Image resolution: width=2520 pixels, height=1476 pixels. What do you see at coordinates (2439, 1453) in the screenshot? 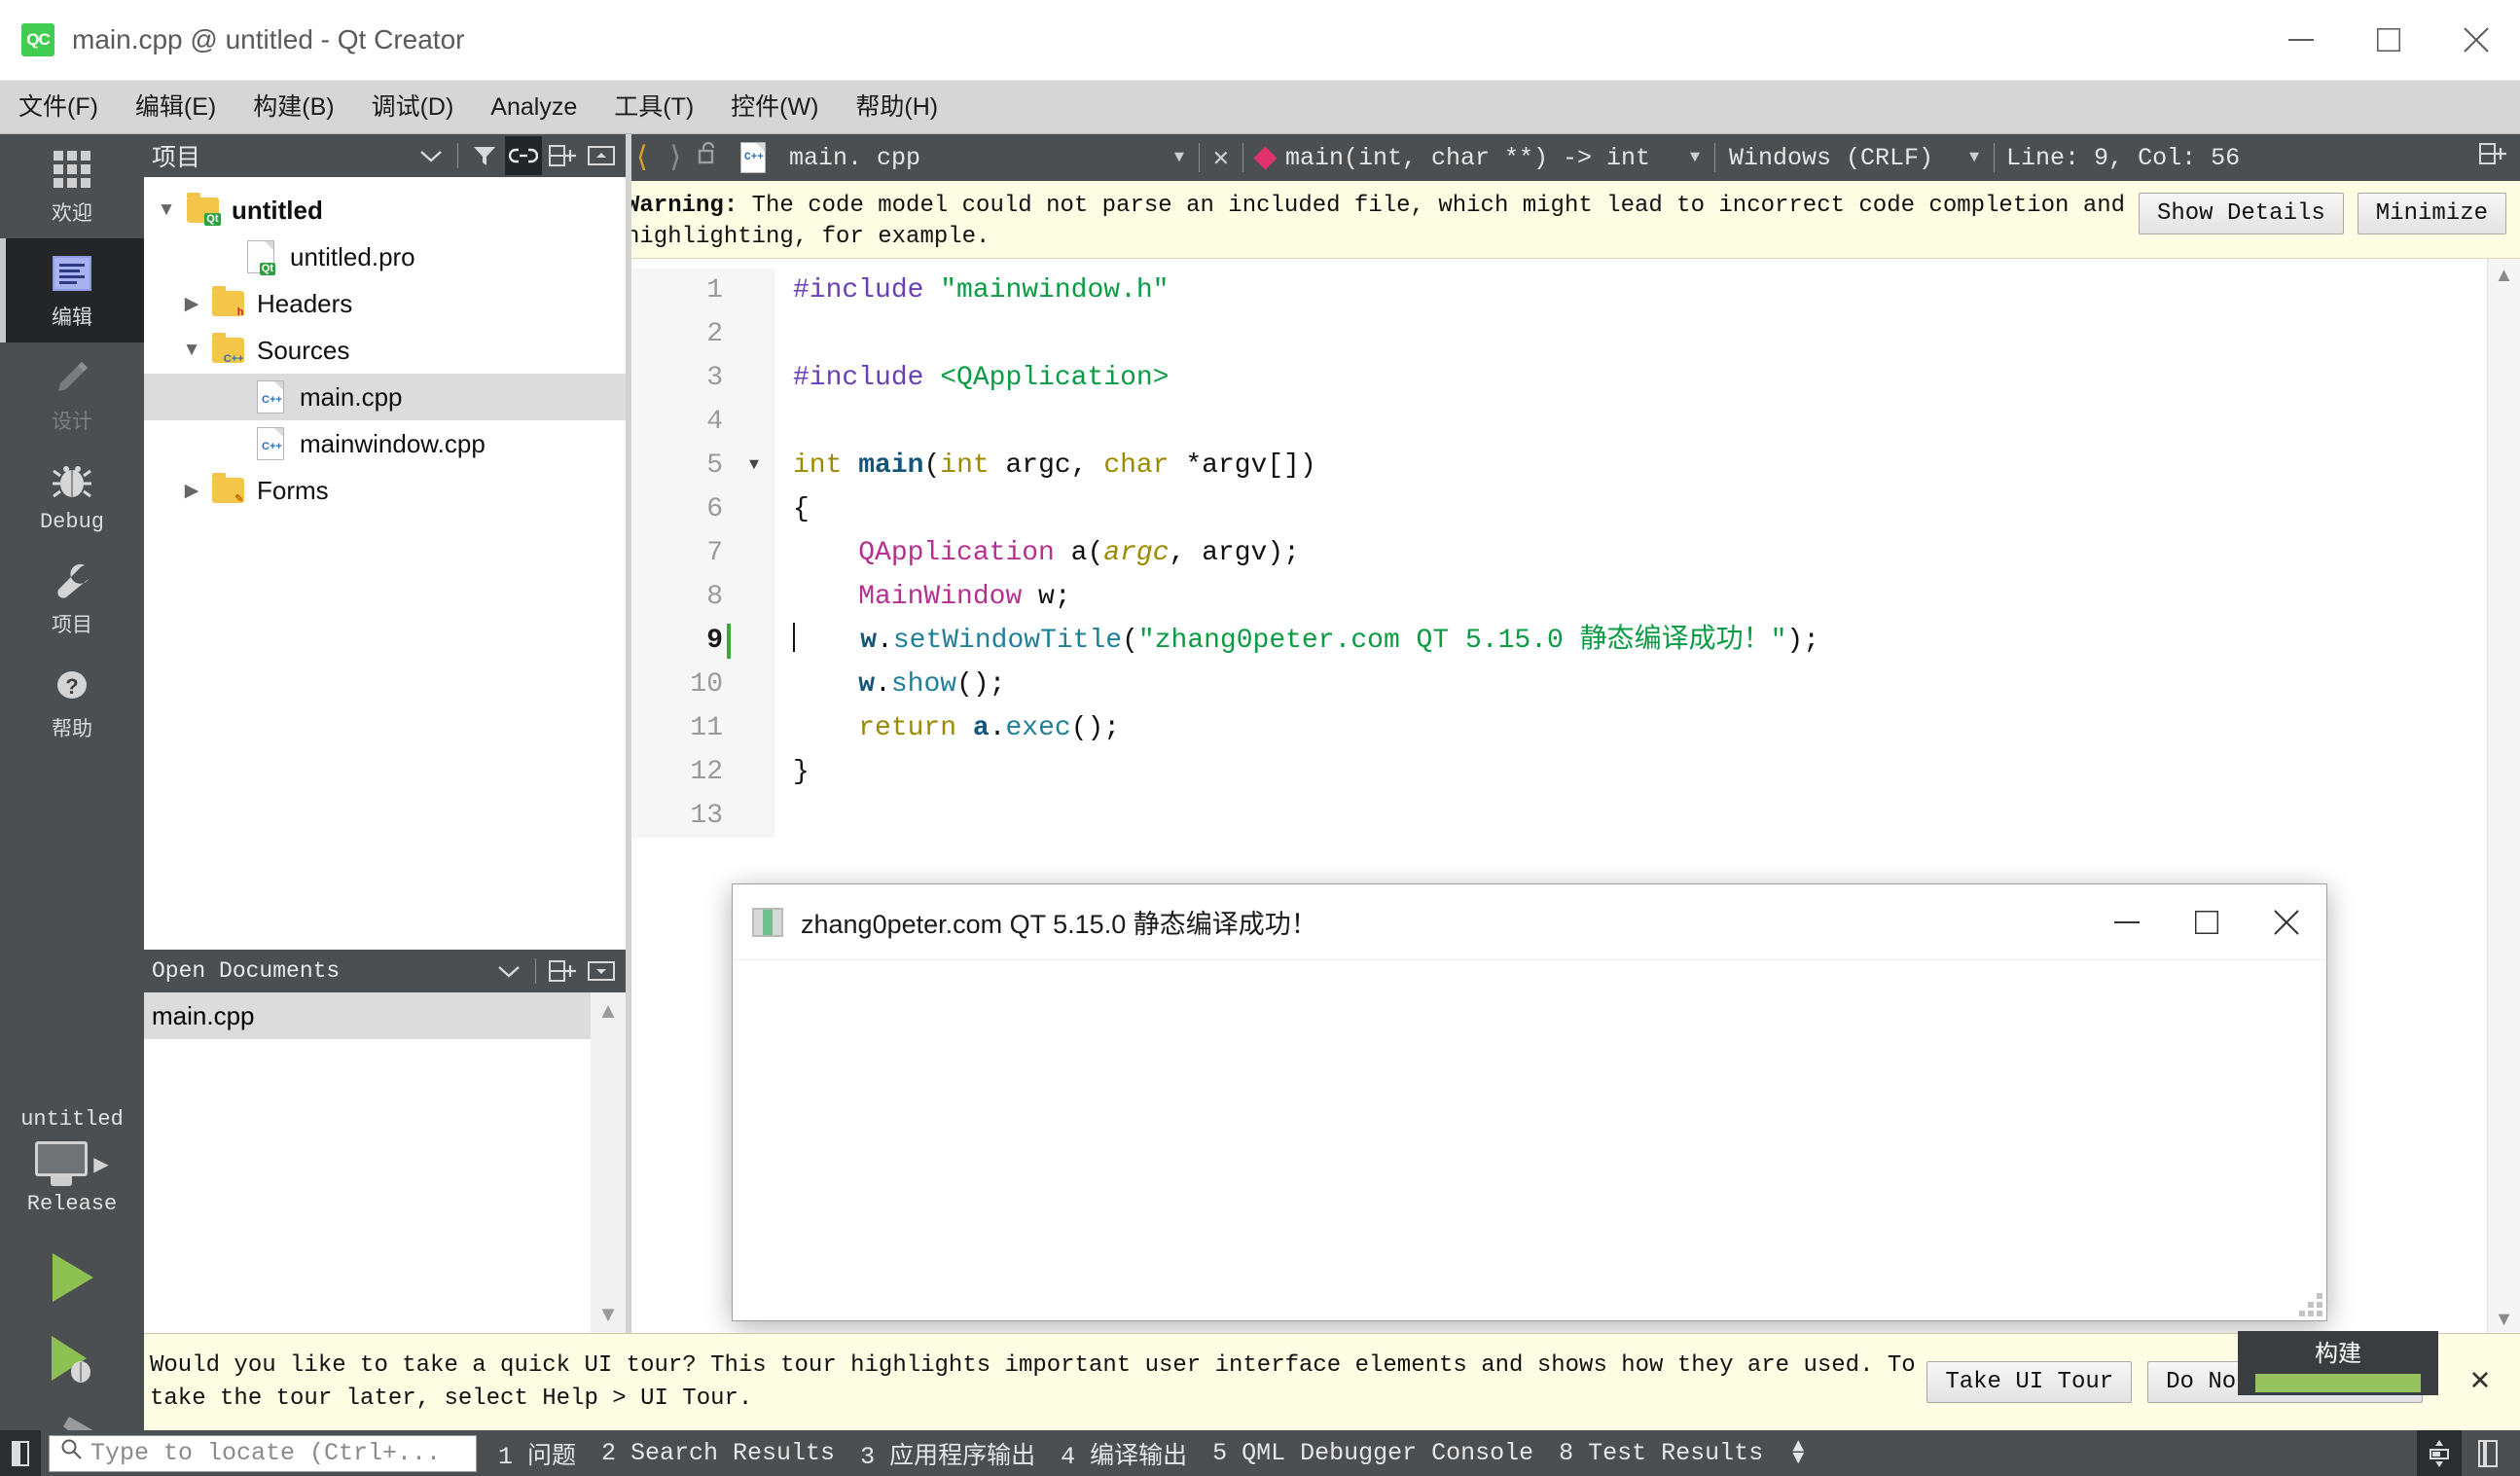
I see `progress-details-icon` at bounding box center [2439, 1453].